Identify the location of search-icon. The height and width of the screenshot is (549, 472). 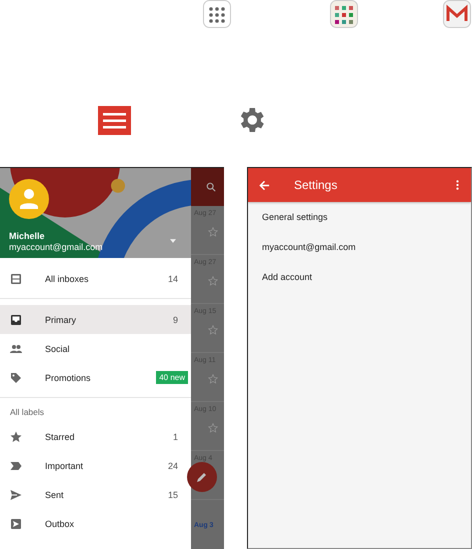
(211, 187).